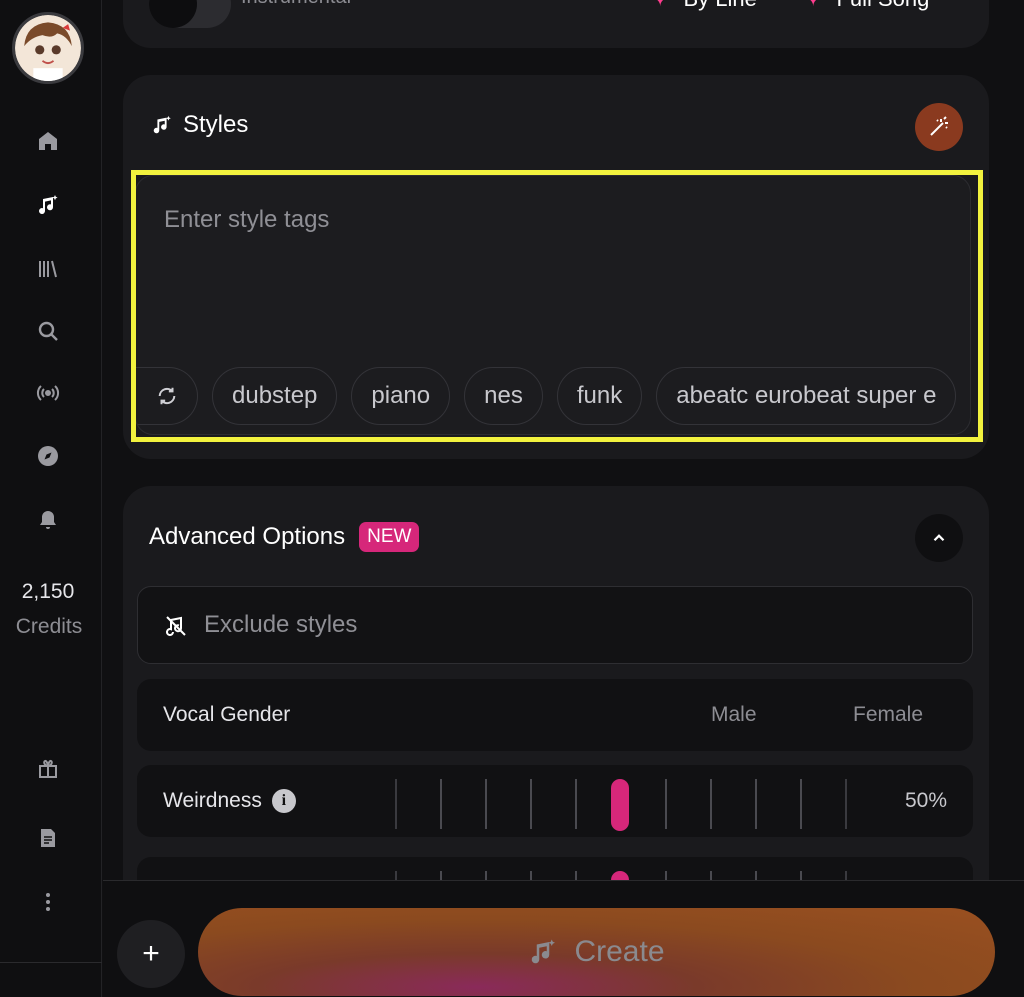 The width and height of the screenshot is (1024, 997). I want to click on refresh-icon, so click(166, 396).